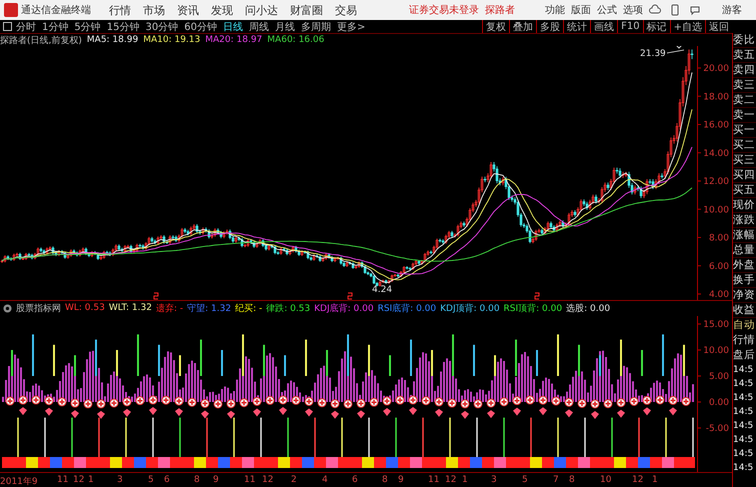 The image size is (756, 487). I want to click on period-tab: 分时, so click(26, 27).